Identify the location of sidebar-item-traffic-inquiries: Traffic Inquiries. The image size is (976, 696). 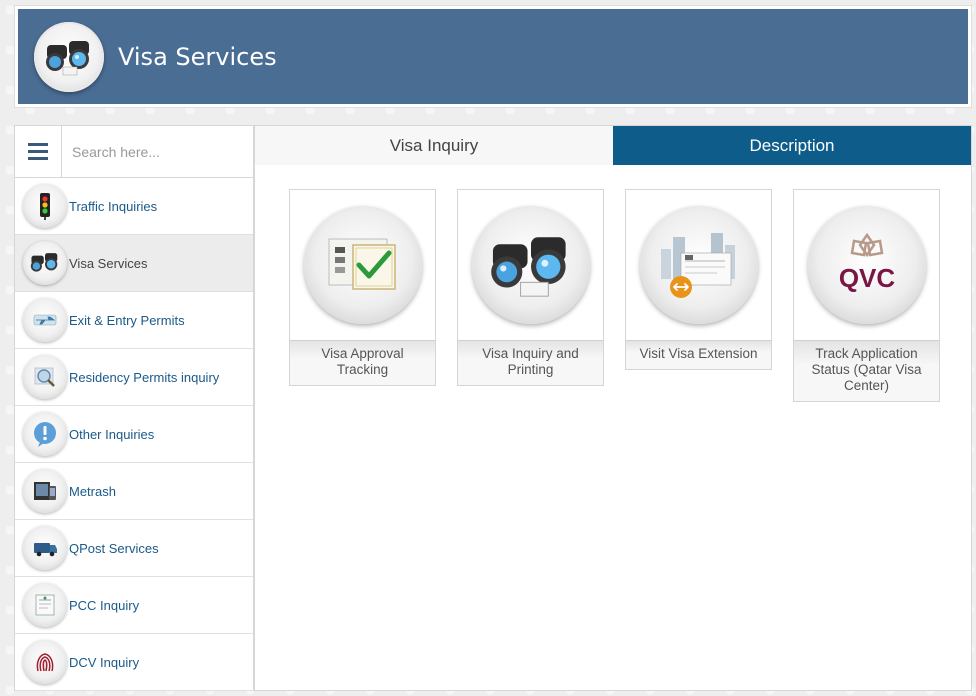
(134, 206).